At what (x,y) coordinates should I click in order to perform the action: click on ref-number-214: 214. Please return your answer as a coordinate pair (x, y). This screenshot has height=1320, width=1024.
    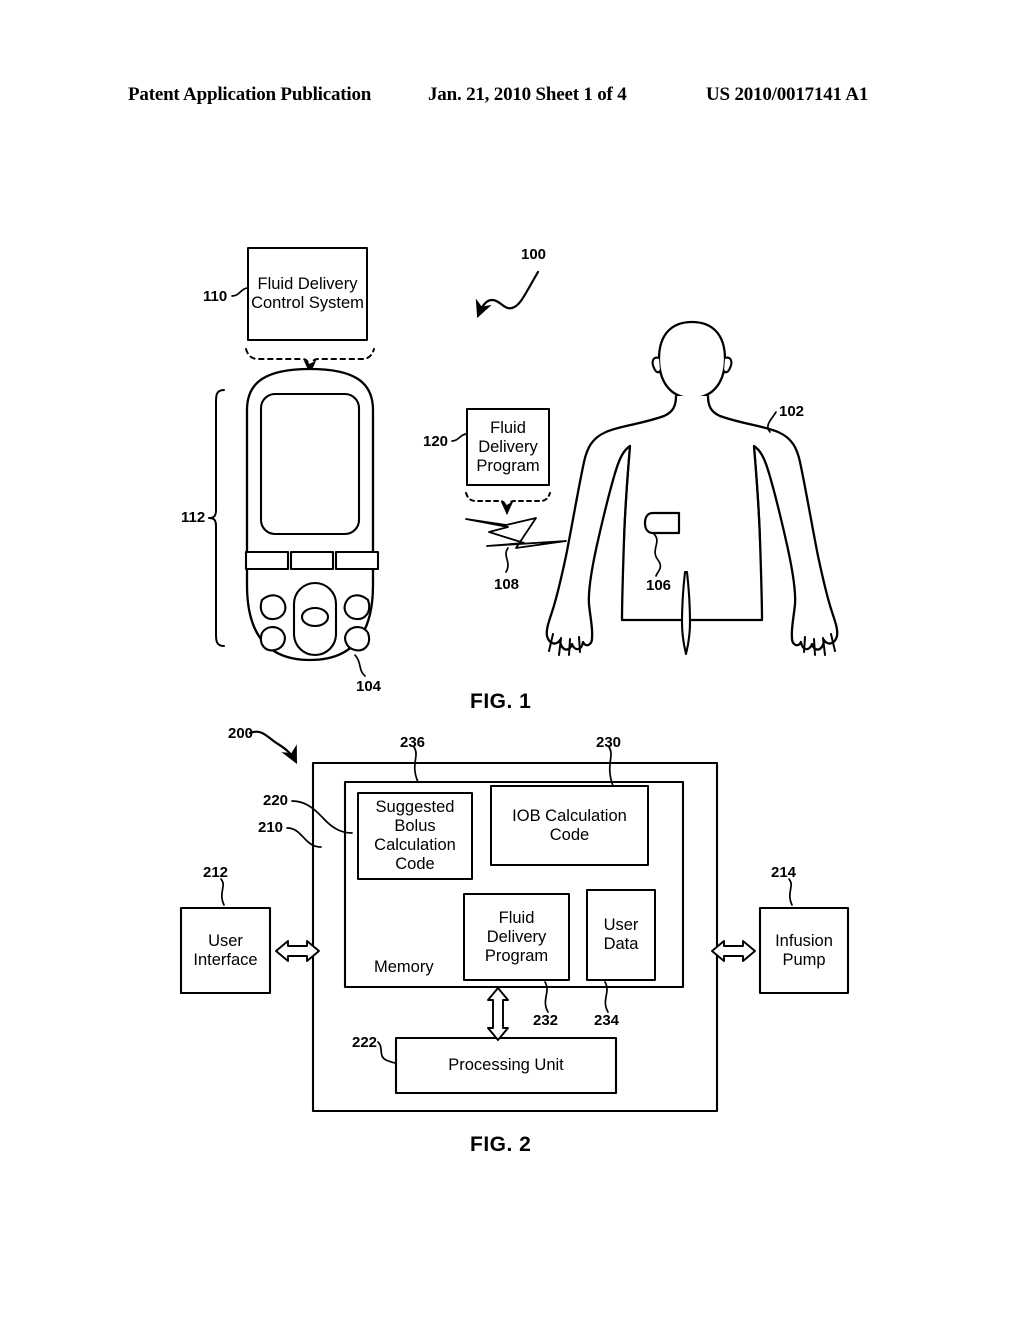
    Looking at the image, I should click on (784, 872).